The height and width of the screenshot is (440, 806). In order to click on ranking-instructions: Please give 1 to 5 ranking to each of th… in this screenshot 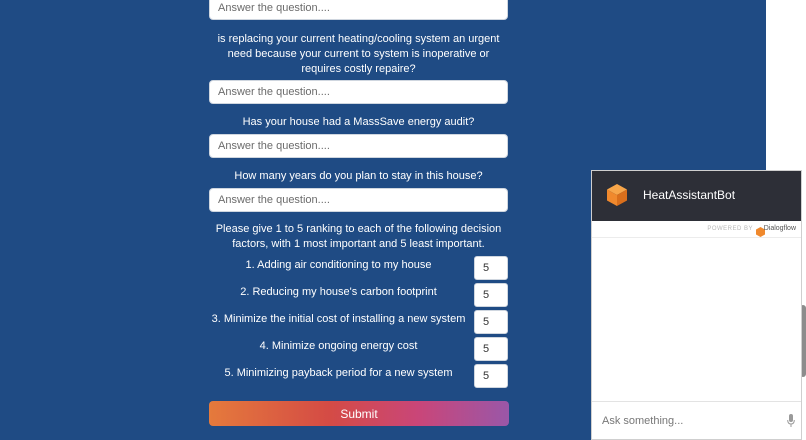, I will do `click(358, 236)`.